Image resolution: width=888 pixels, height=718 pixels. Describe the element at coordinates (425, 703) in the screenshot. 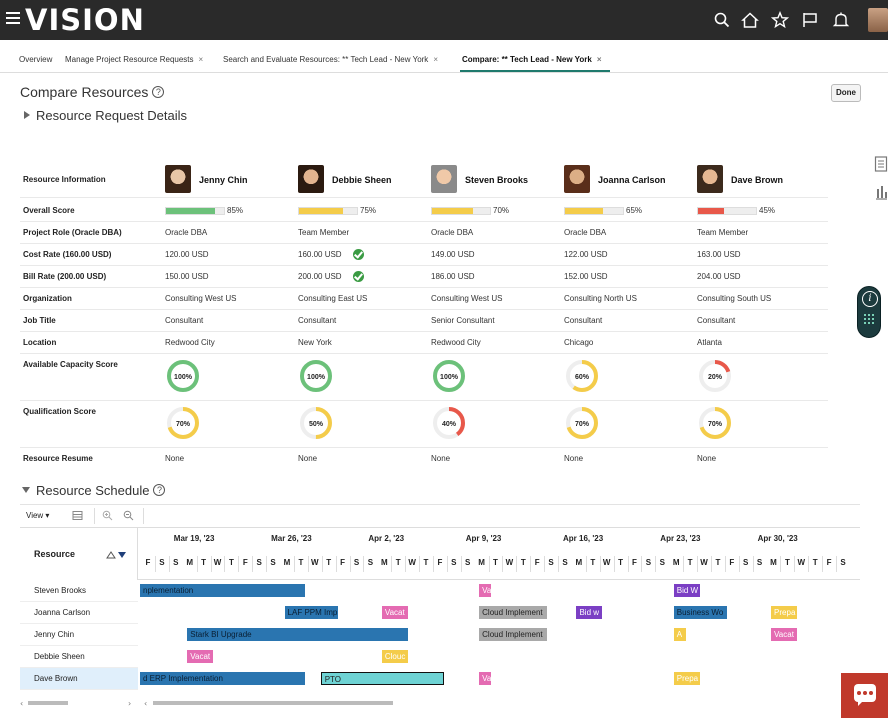

I see `horizontal-scrollbar: ‹ › ‹` at that location.